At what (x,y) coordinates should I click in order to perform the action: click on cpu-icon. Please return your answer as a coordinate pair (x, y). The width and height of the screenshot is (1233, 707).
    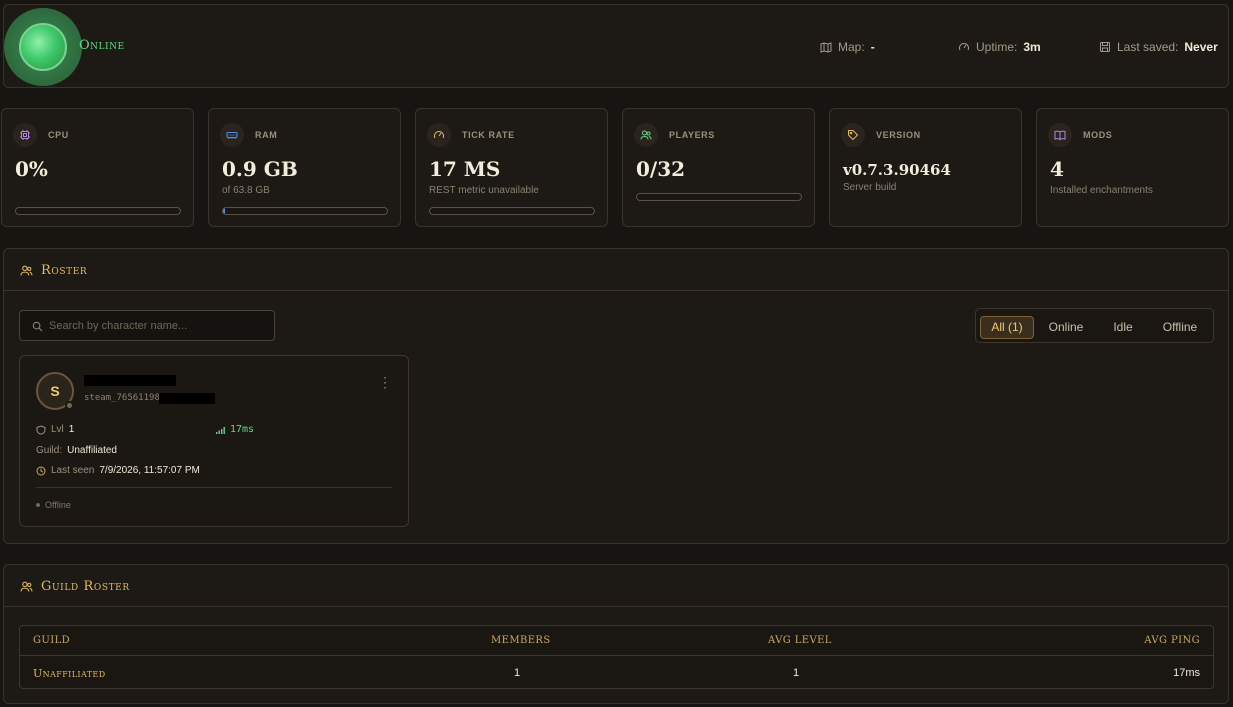
    Looking at the image, I should click on (25, 135).